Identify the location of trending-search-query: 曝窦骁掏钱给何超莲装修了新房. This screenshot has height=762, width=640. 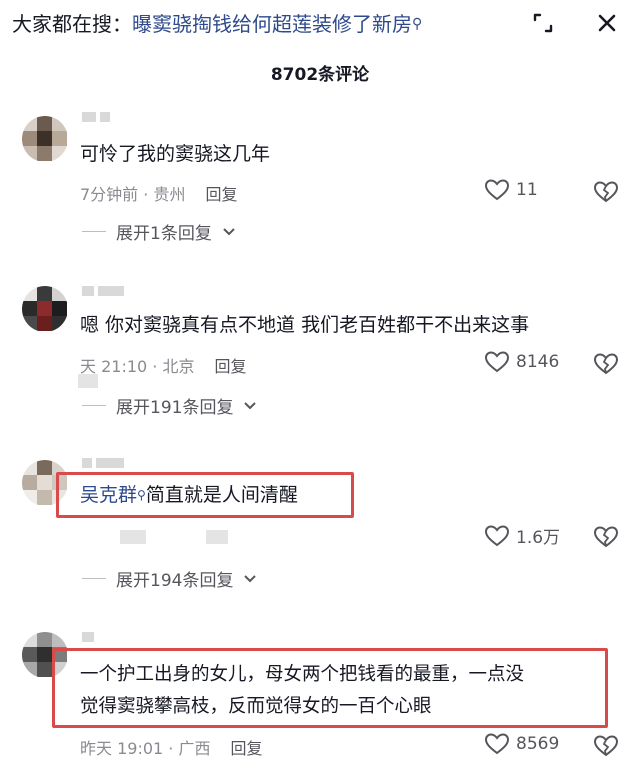
(272, 24).